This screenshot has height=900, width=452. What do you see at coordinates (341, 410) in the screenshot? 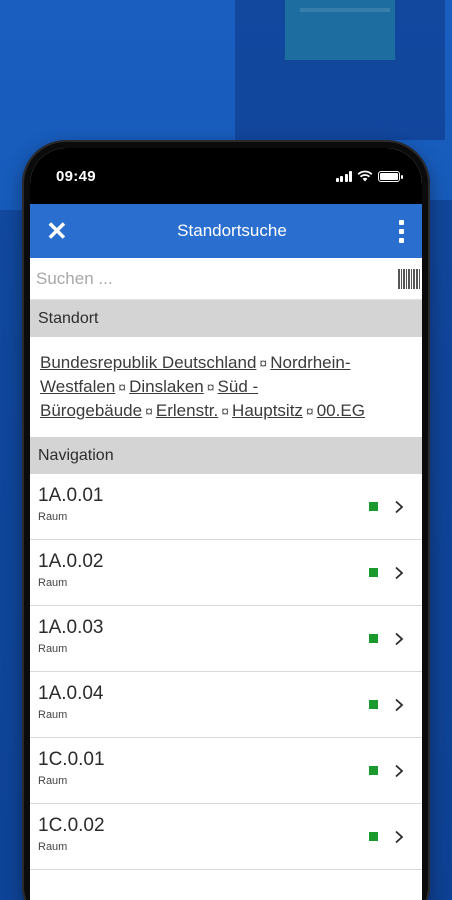
I see `breadcrumb-link-floor: 00.EG` at bounding box center [341, 410].